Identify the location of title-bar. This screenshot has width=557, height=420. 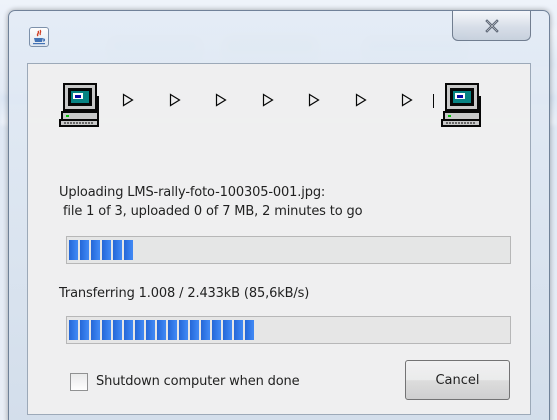
(279, 32).